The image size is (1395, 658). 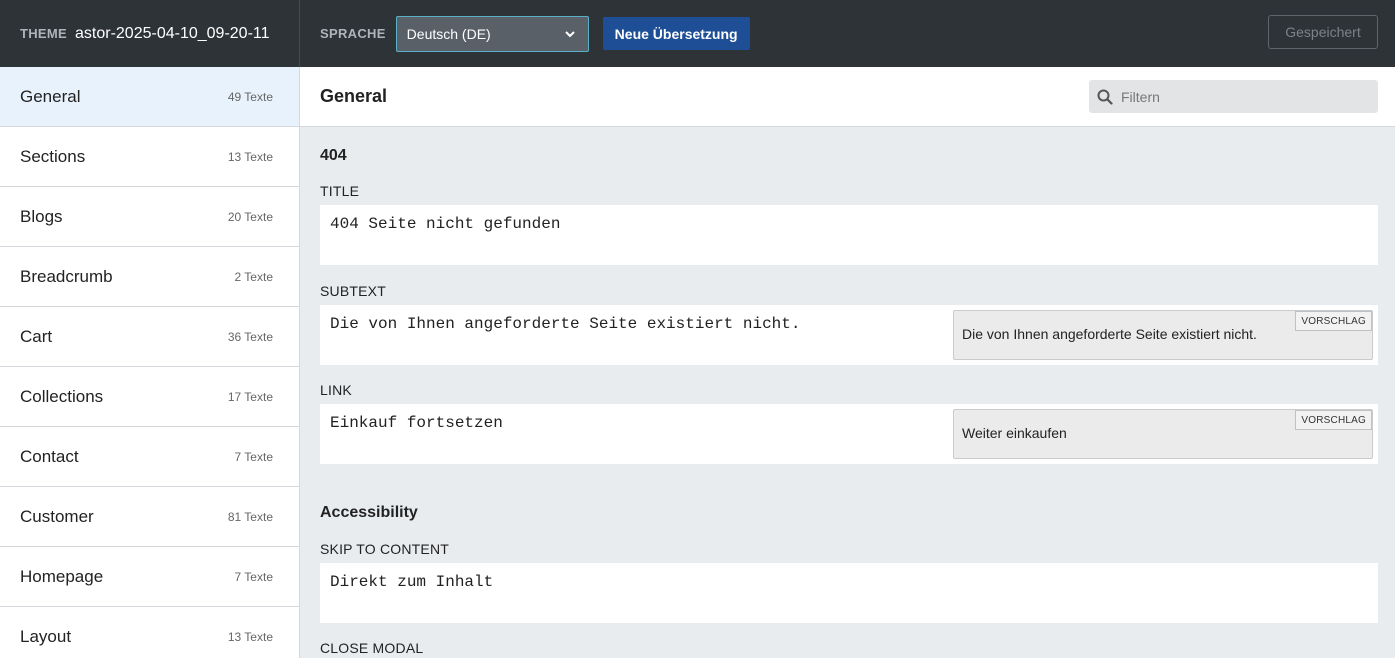 I want to click on saved-button: Gespeichert, so click(x=1323, y=32).